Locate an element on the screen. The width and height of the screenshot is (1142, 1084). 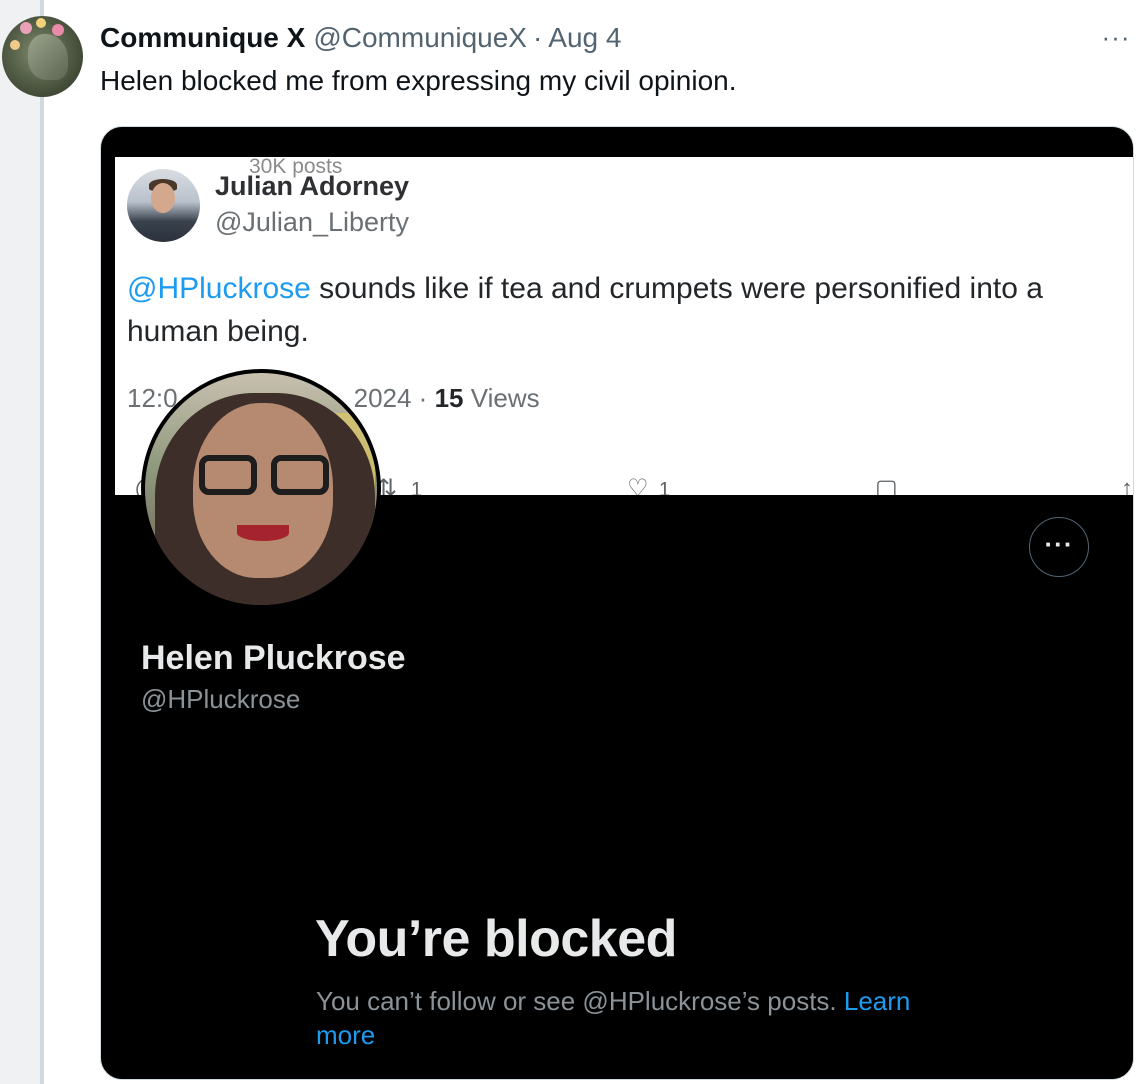
quoted-date: 2024 · is located at coordinates (394, 398).